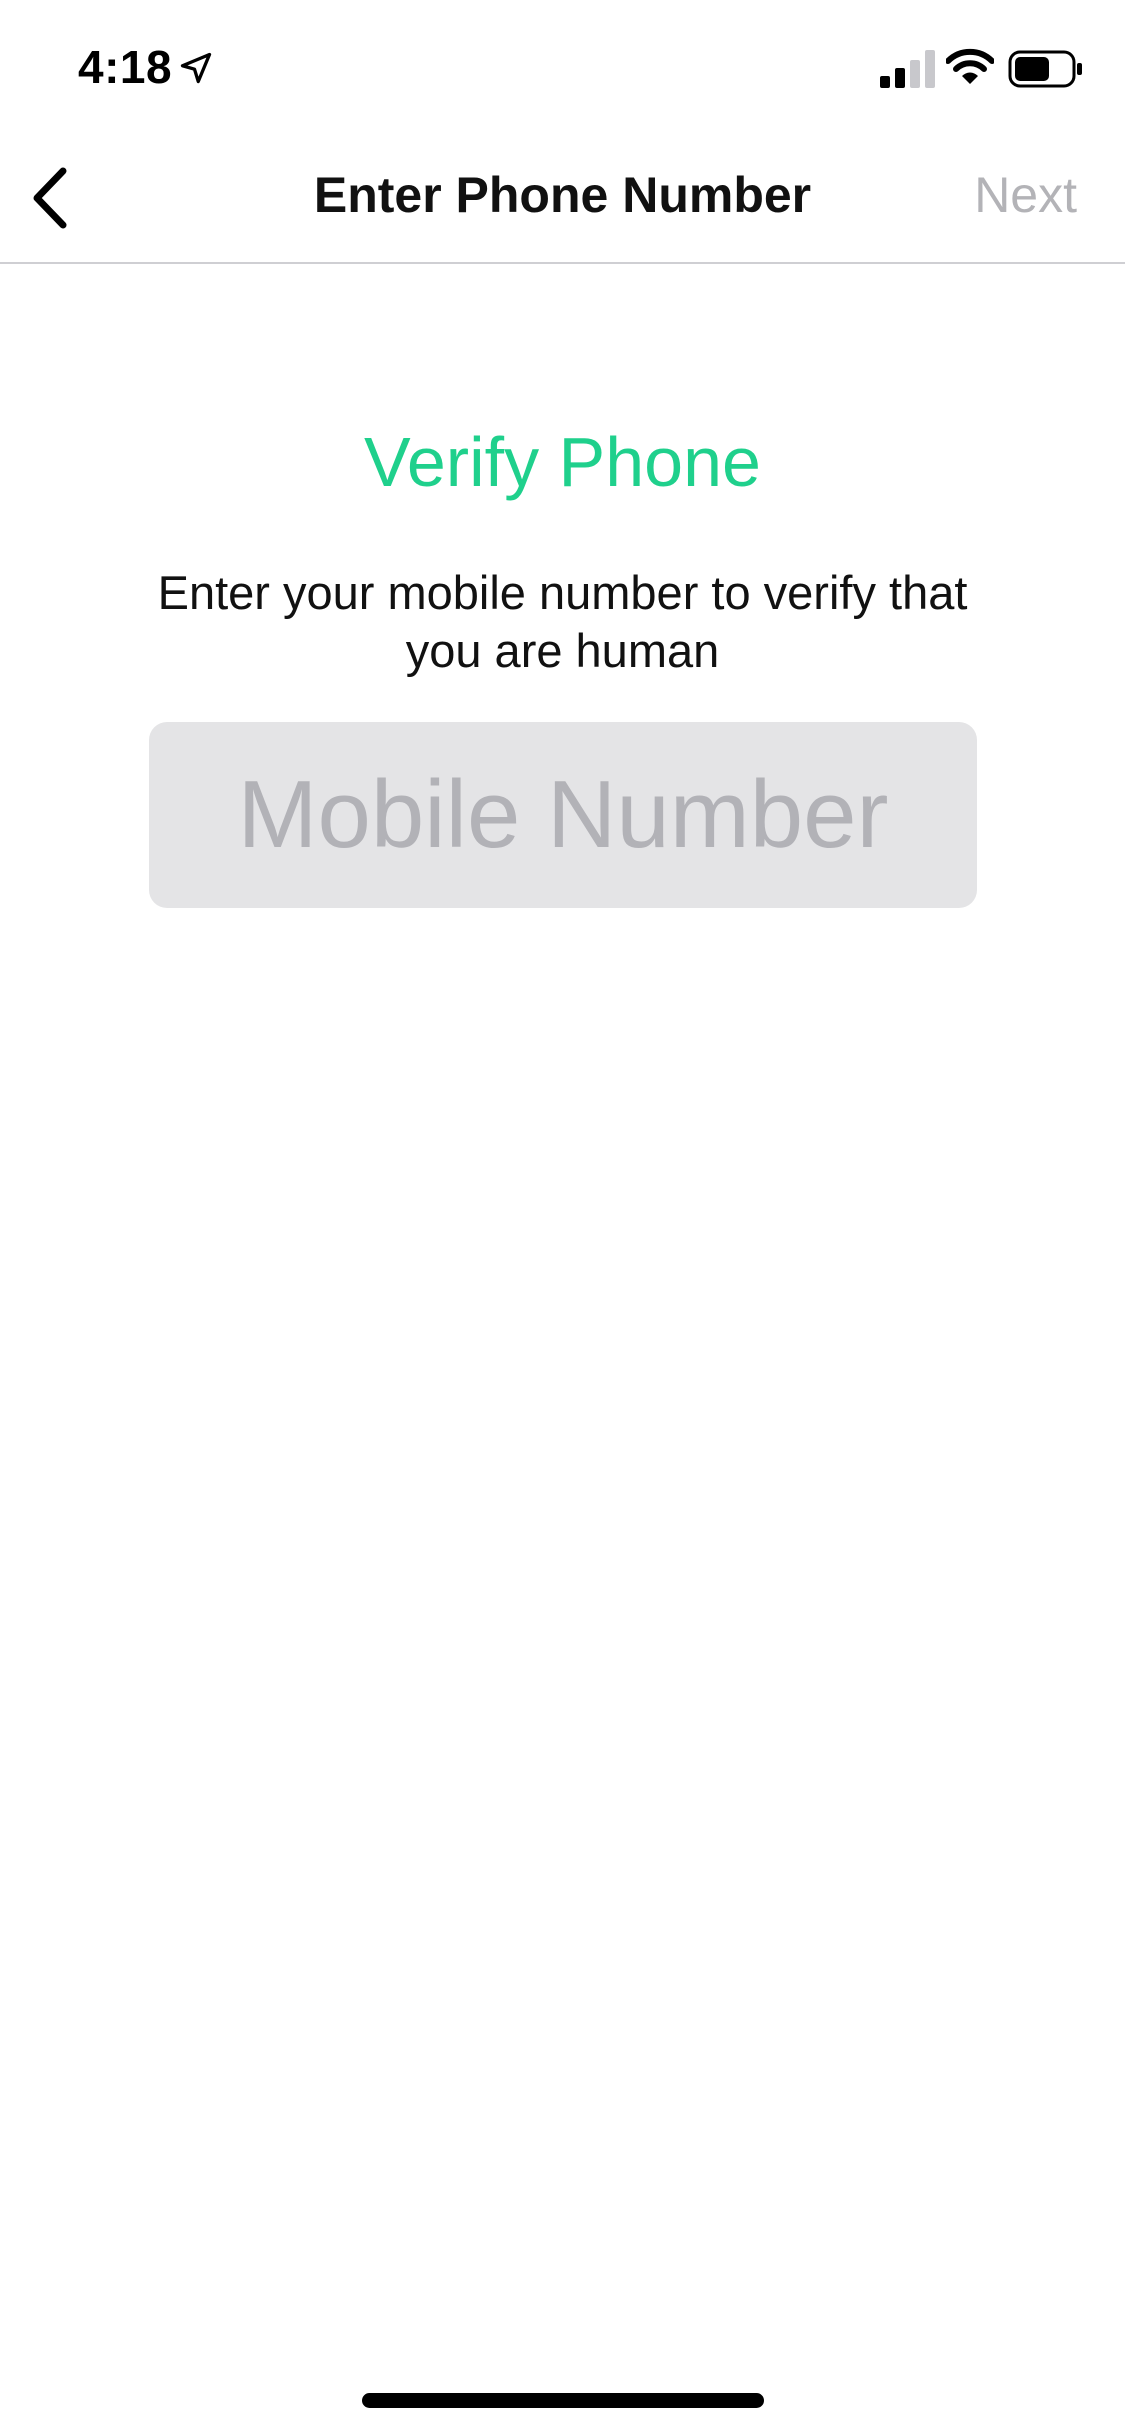 Image resolution: width=1125 pixels, height=2436 pixels. What do you see at coordinates (125, 67) in the screenshot?
I see `status-time: 4:18` at bounding box center [125, 67].